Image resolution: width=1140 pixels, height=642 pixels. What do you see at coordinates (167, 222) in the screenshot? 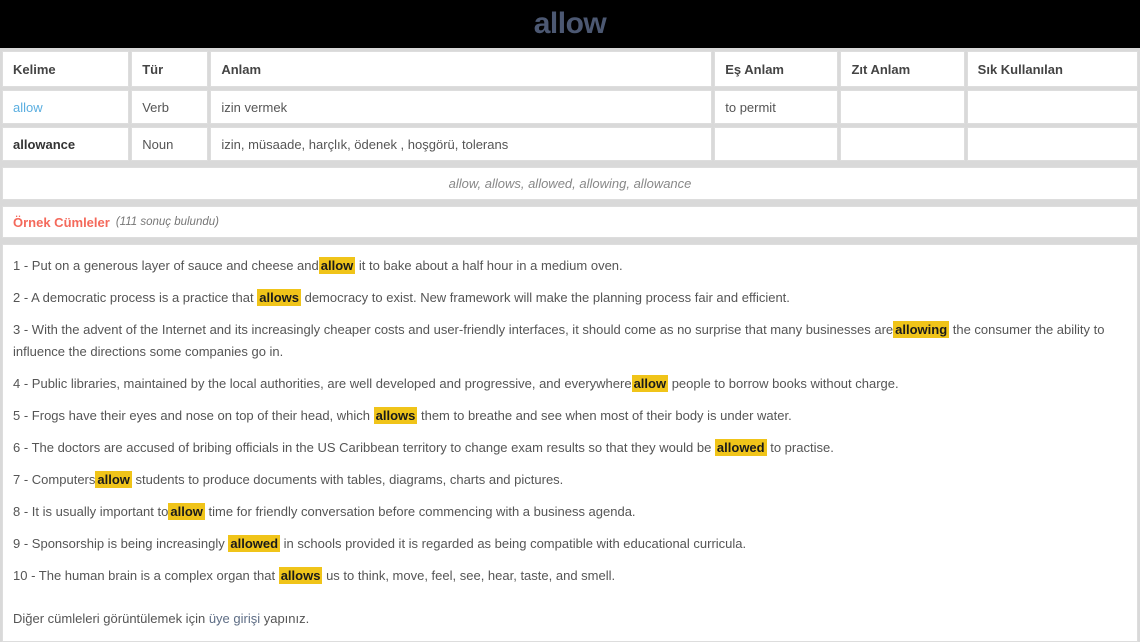
I see `examples-result-count: (111 sonuç bulundu)` at bounding box center [167, 222].